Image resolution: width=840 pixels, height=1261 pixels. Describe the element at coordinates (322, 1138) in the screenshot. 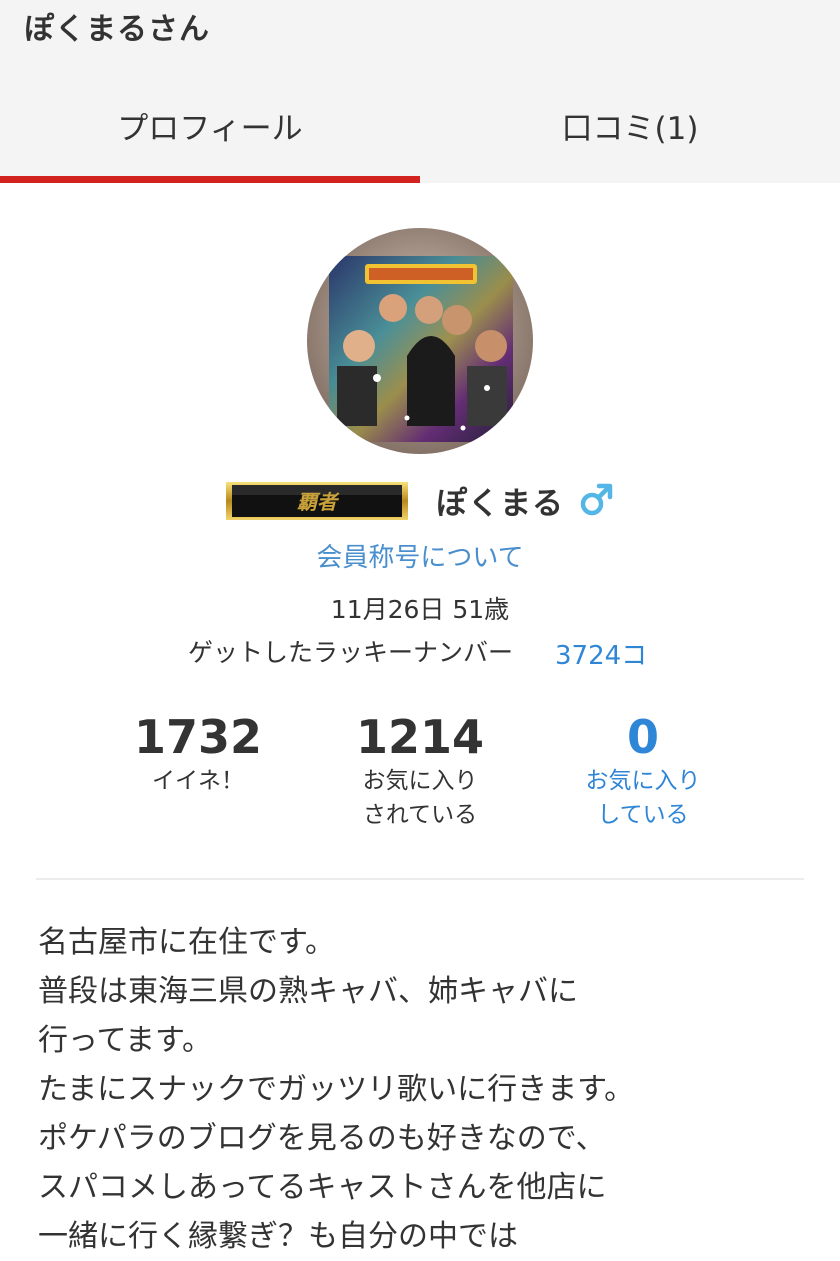

I see `bio-line: ポケパラのブログを見るのも好きなので、` at that location.